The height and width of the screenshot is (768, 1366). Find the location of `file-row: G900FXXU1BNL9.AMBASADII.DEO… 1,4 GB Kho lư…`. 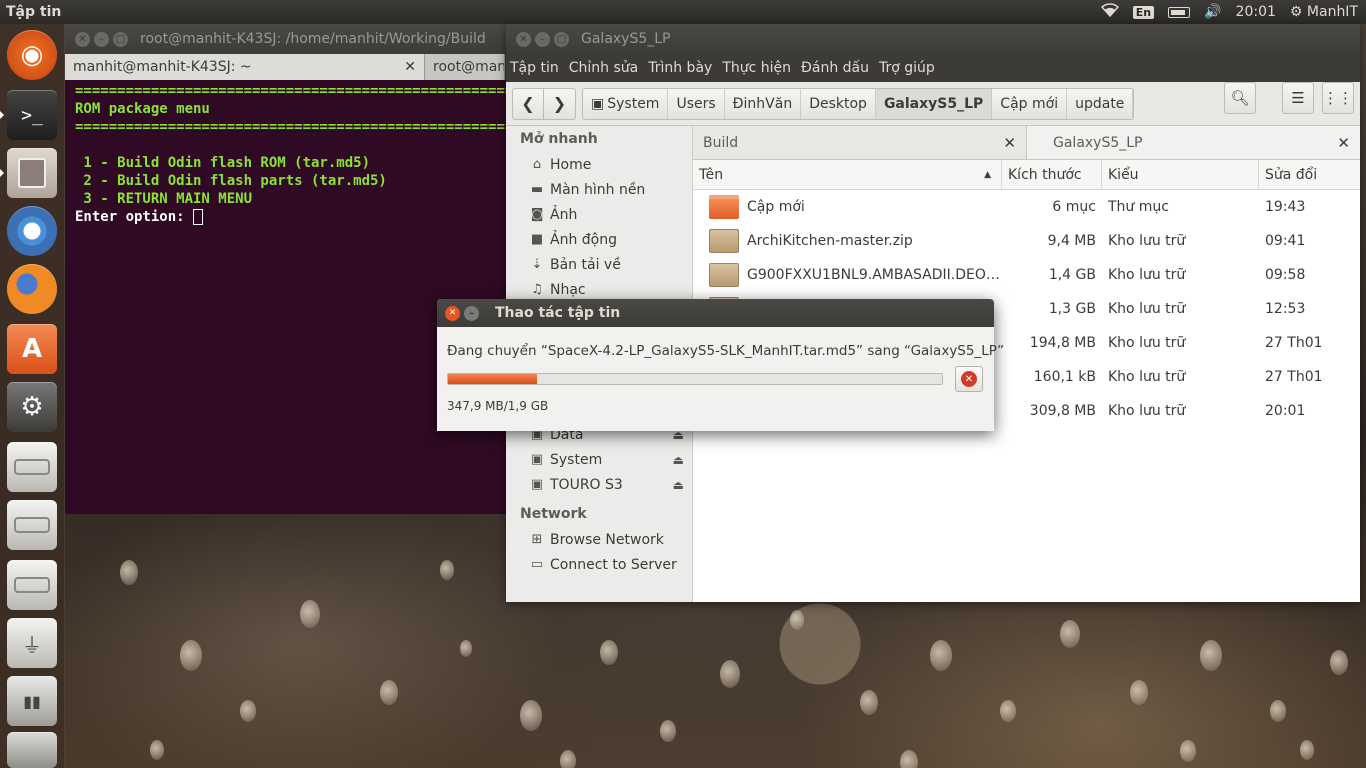

file-row: G900FXXU1BNL9.AMBASADII.DEO… 1,4 GB Kho lư… is located at coordinates (1026, 275).